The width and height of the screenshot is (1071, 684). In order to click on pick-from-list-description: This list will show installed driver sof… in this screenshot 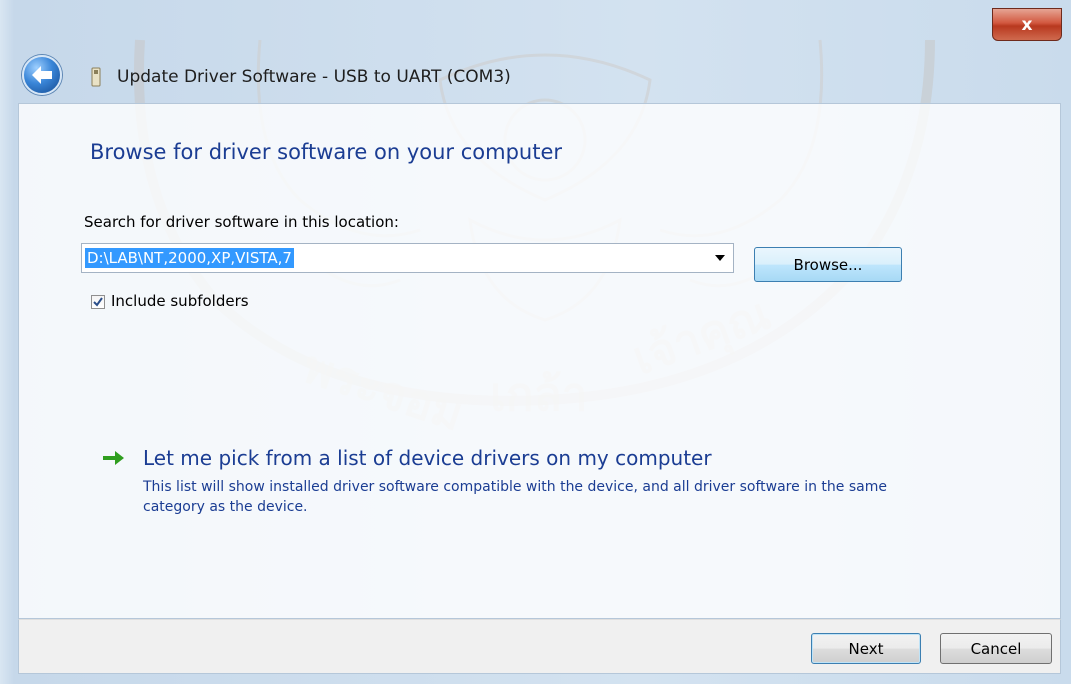, I will do `click(515, 497)`.